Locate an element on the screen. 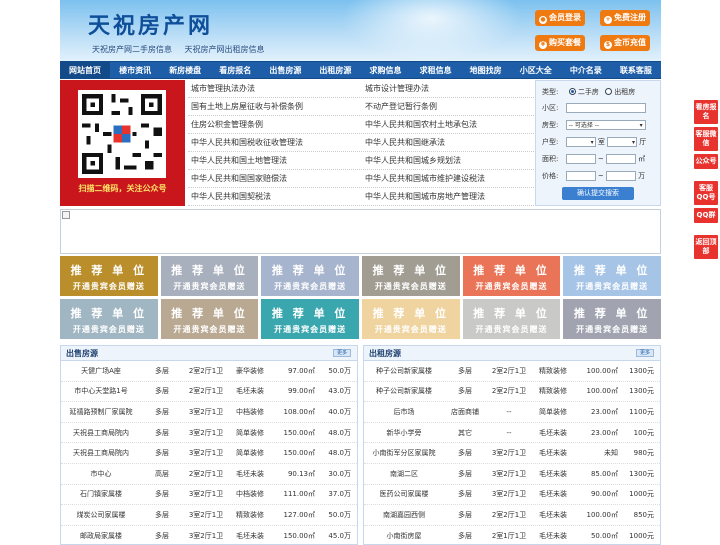 This screenshot has width=720, height=545. law-link: 不动产登记暂行条例 is located at coordinates (449, 106).